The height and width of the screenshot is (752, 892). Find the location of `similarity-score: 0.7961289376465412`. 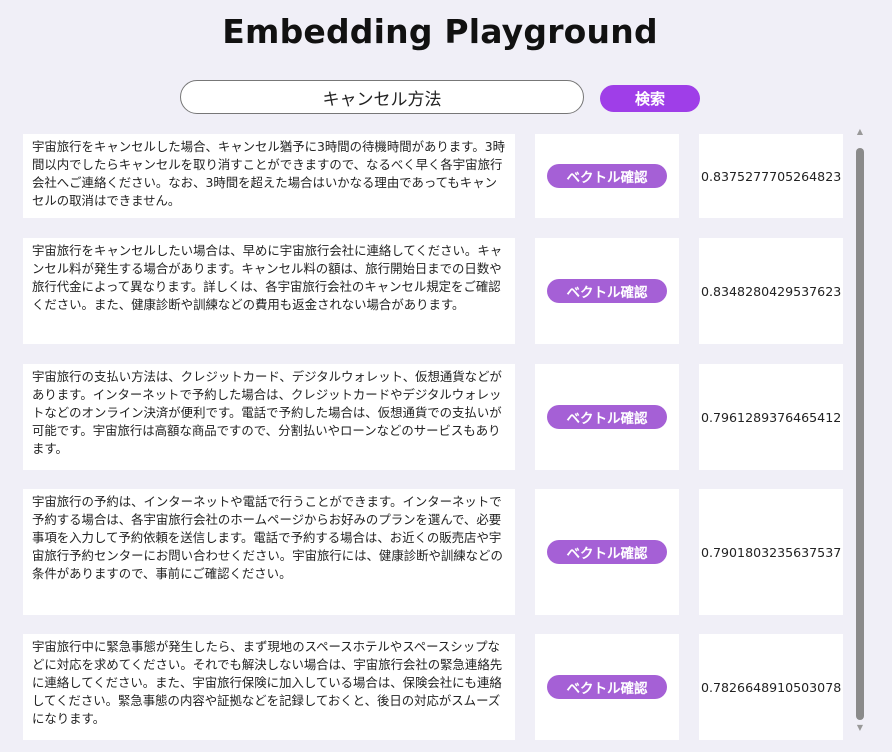

similarity-score: 0.7961289376465412 is located at coordinates (771, 417).